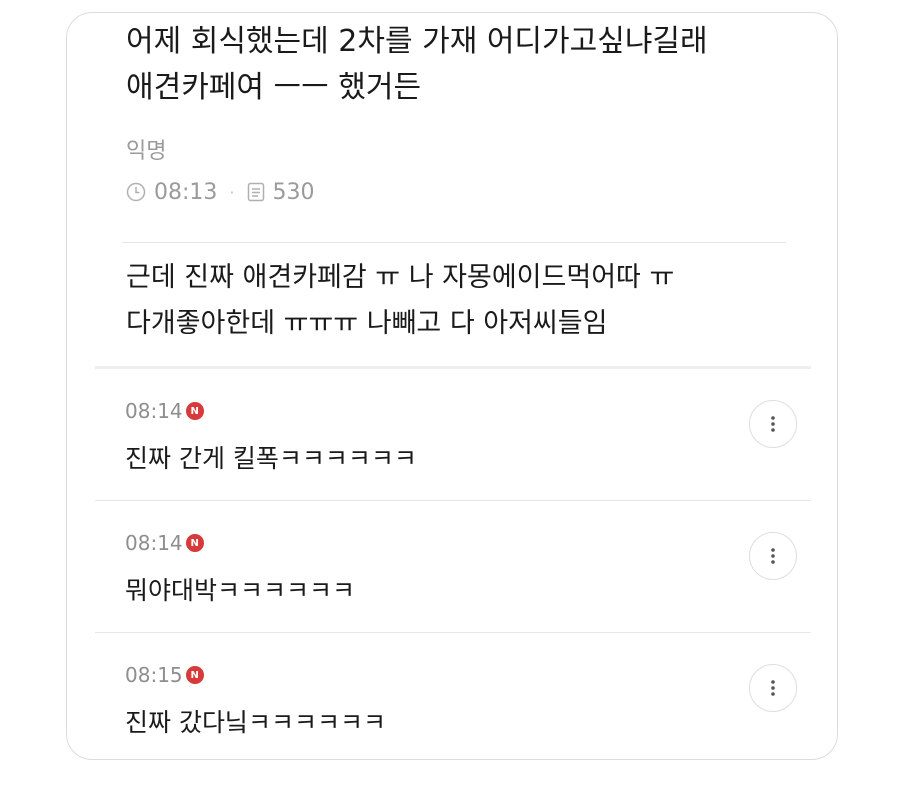  Describe the element at coordinates (417, 41) in the screenshot. I see `post-title-line: 어제 회식했는데 2차를 가재 어디가고싶냐길래` at that location.